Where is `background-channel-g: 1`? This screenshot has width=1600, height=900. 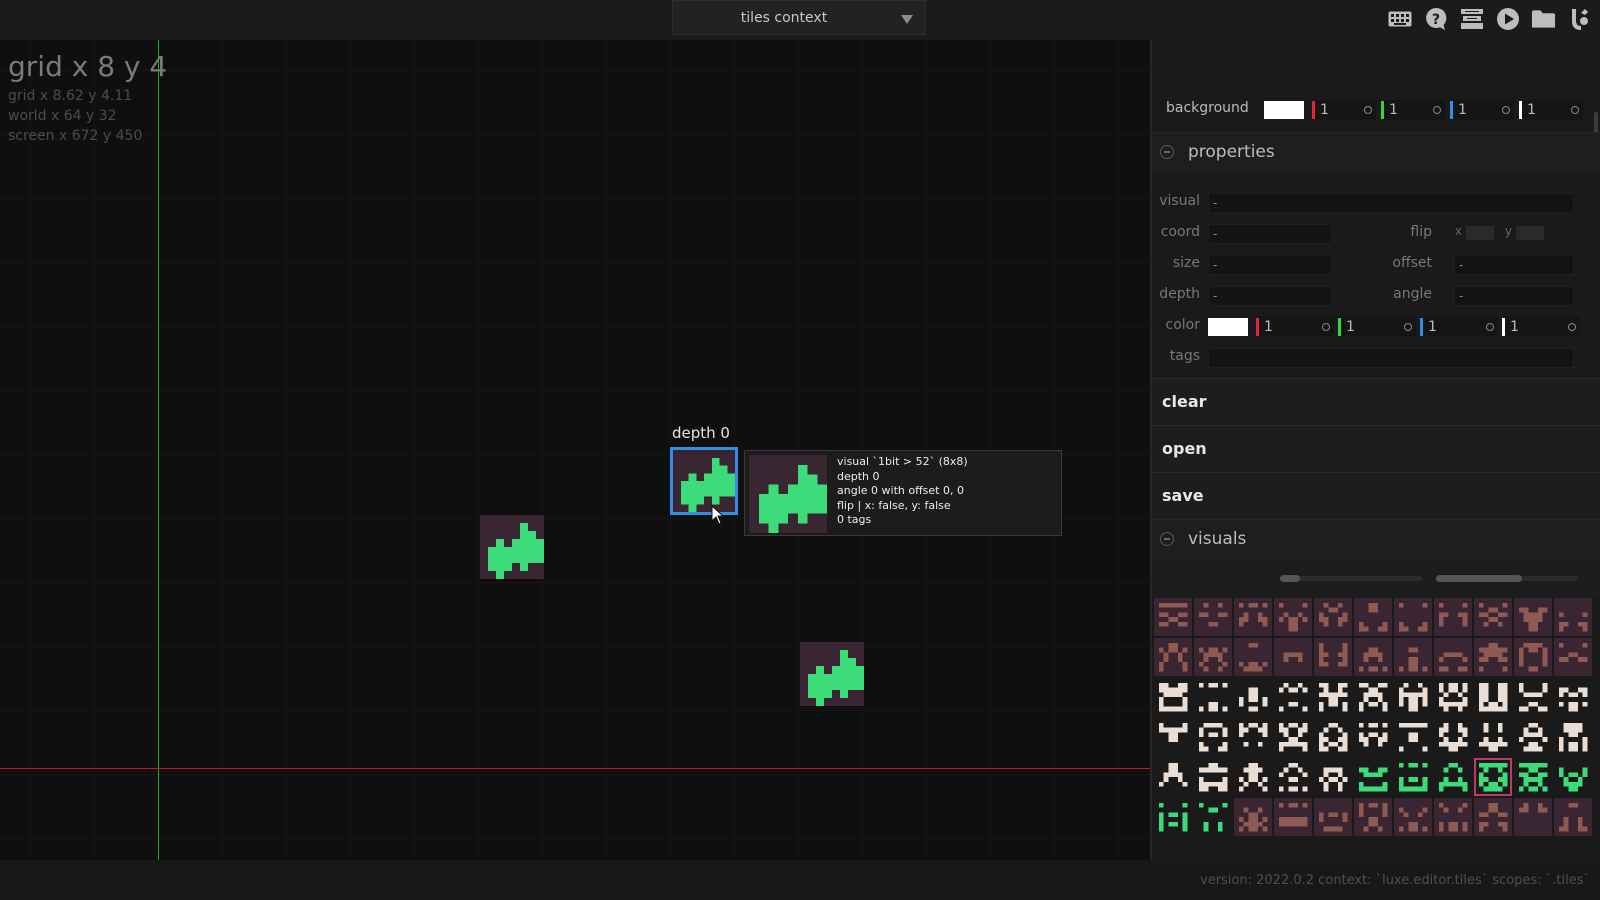
background-channel-g: 1 is located at coordinates (1413, 110).